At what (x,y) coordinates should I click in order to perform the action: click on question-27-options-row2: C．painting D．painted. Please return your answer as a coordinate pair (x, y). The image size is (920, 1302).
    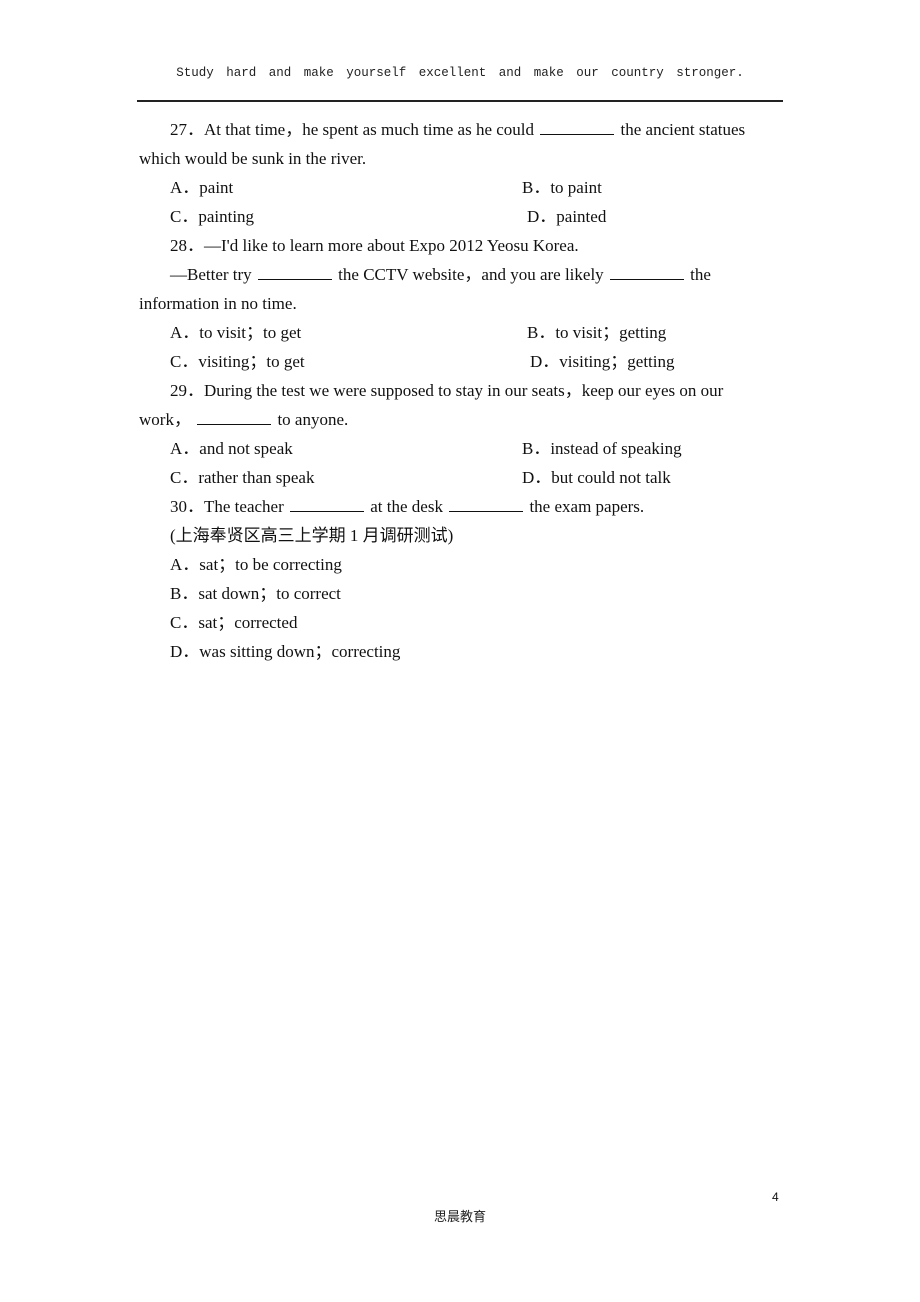
    Looking at the image, I should click on (461, 216).